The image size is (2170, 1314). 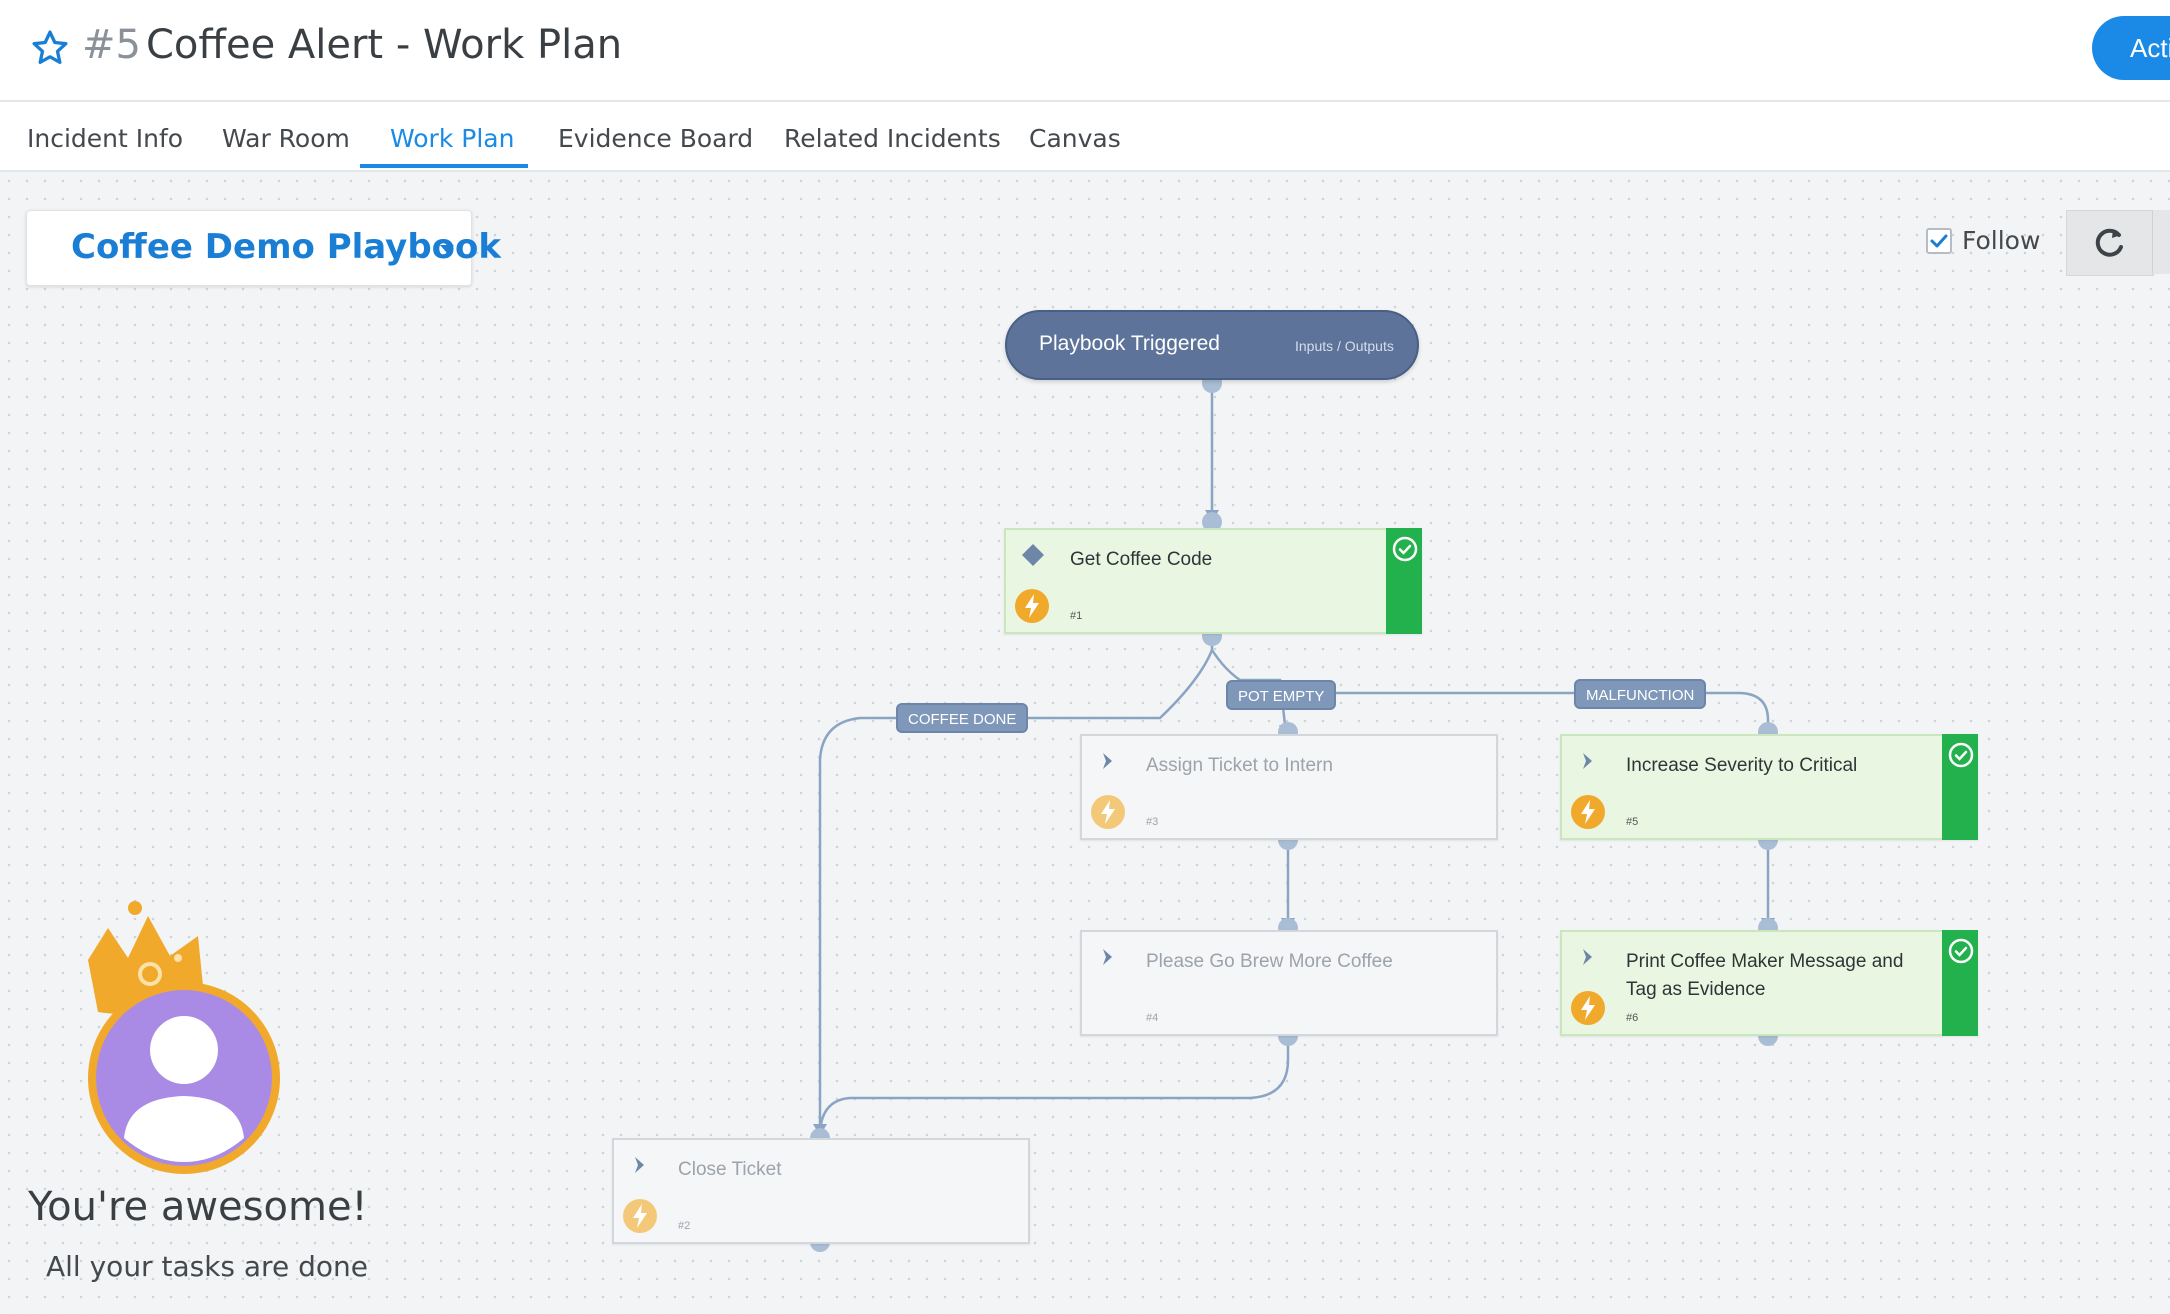 I want to click on task-number: #2, so click(x=684, y=1226).